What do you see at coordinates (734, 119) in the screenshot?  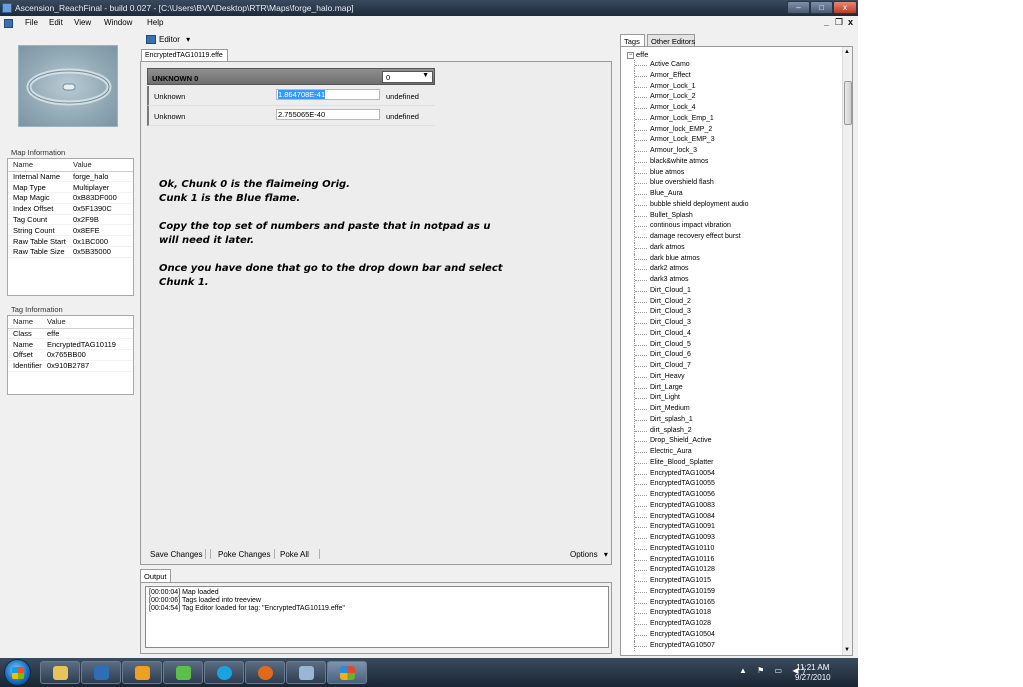 I see `tree-item: Armor_Lock_Emp_1` at bounding box center [734, 119].